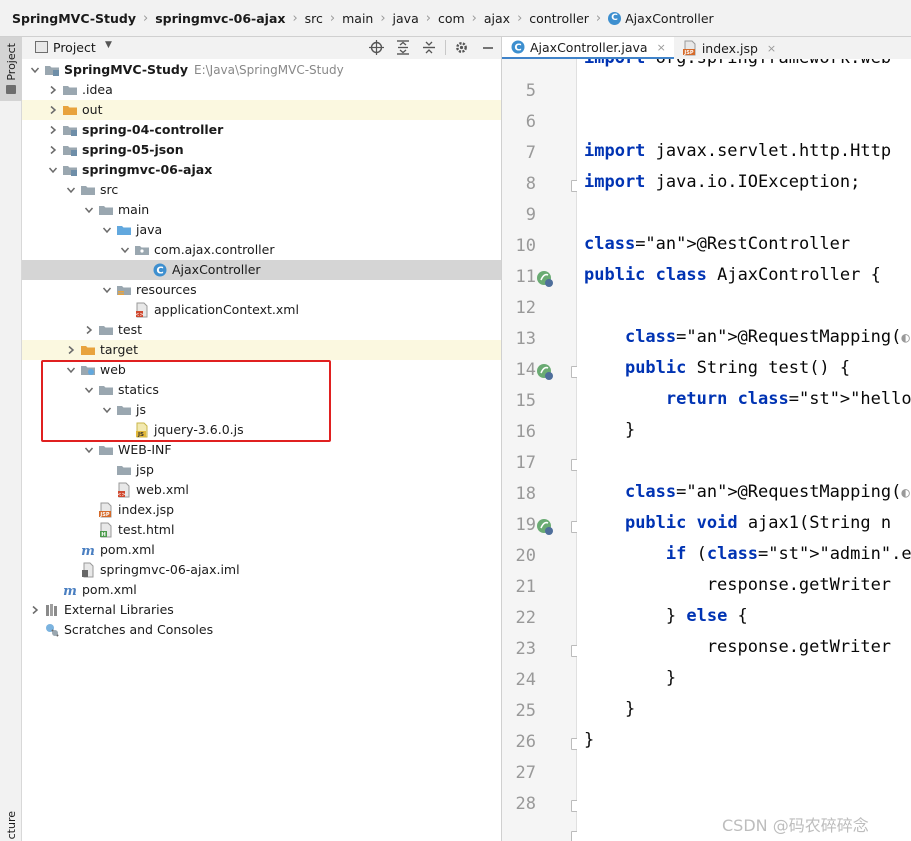 Image resolution: width=911 pixels, height=841 pixels. What do you see at coordinates (261, 150) in the screenshot?
I see `tree-row: spring-05-json` at bounding box center [261, 150].